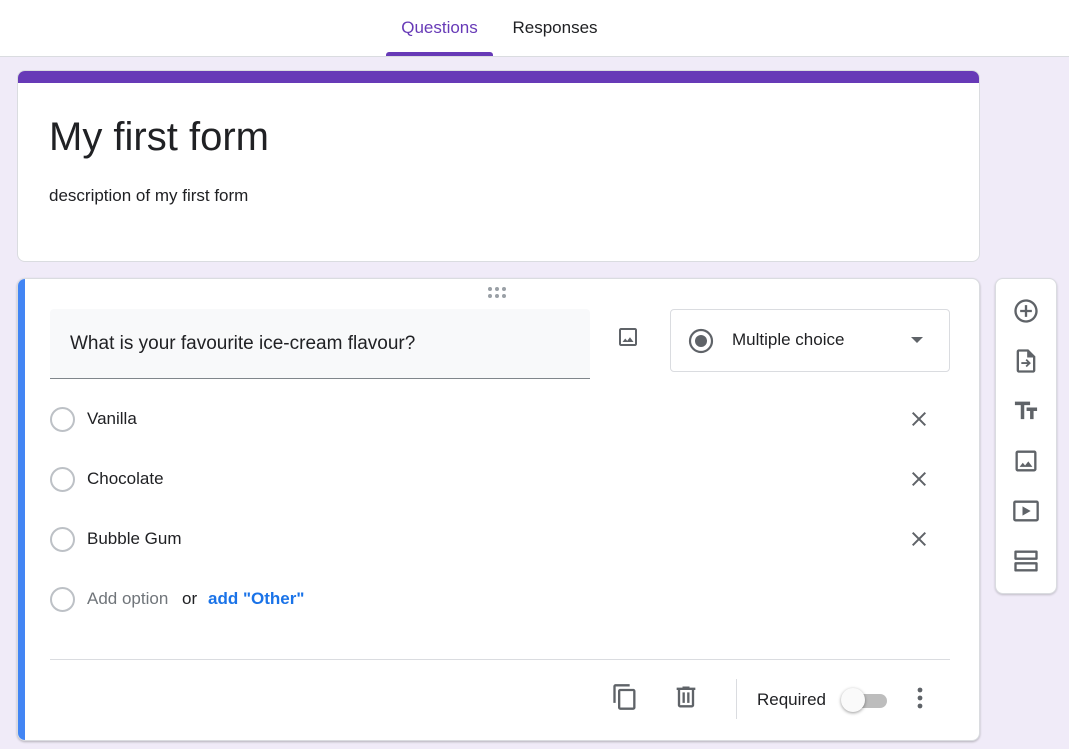 Image resolution: width=1069 pixels, height=749 pixels. Describe the element at coordinates (917, 340) in the screenshot. I see `chevron-down-icon` at that location.